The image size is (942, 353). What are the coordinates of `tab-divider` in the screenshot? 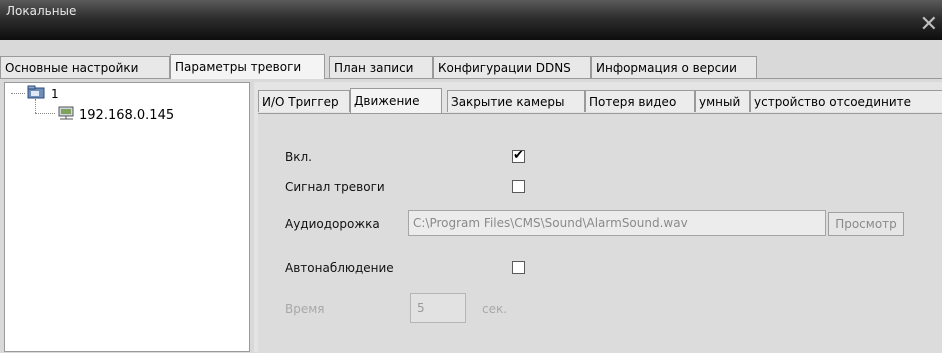 It's located at (471, 78).